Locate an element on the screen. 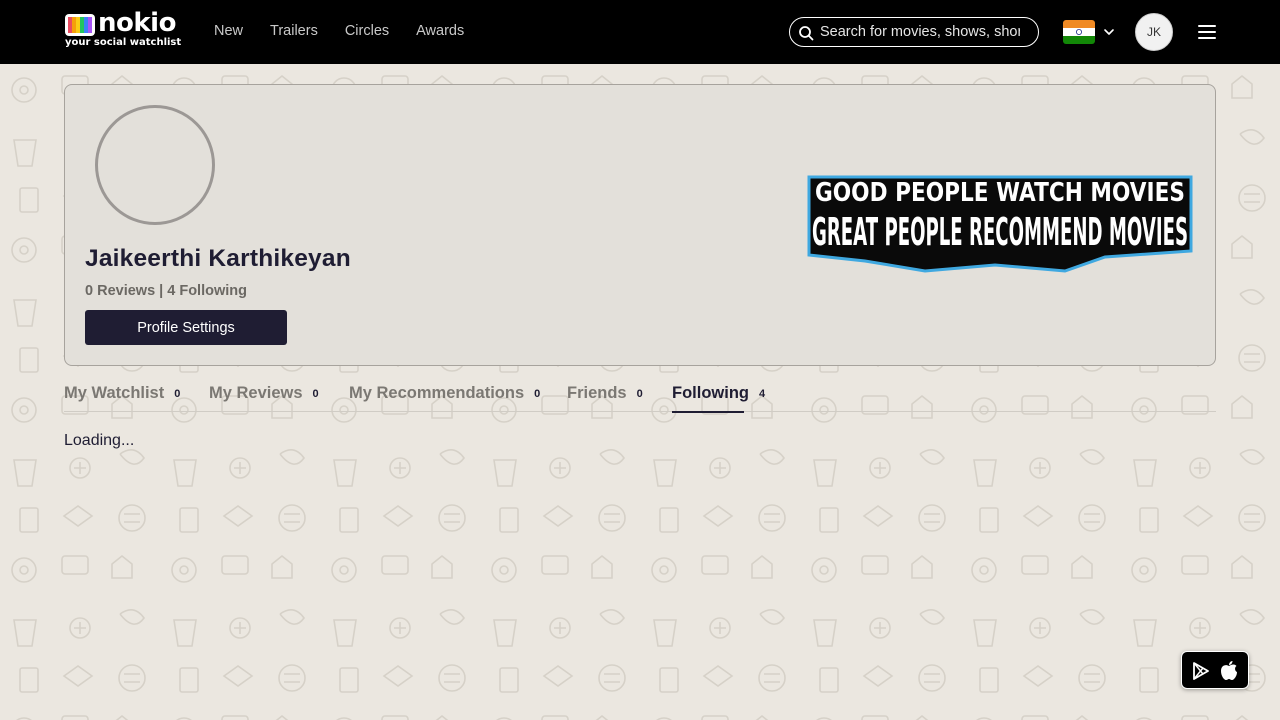  apple-icon is located at coordinates (1229, 671).